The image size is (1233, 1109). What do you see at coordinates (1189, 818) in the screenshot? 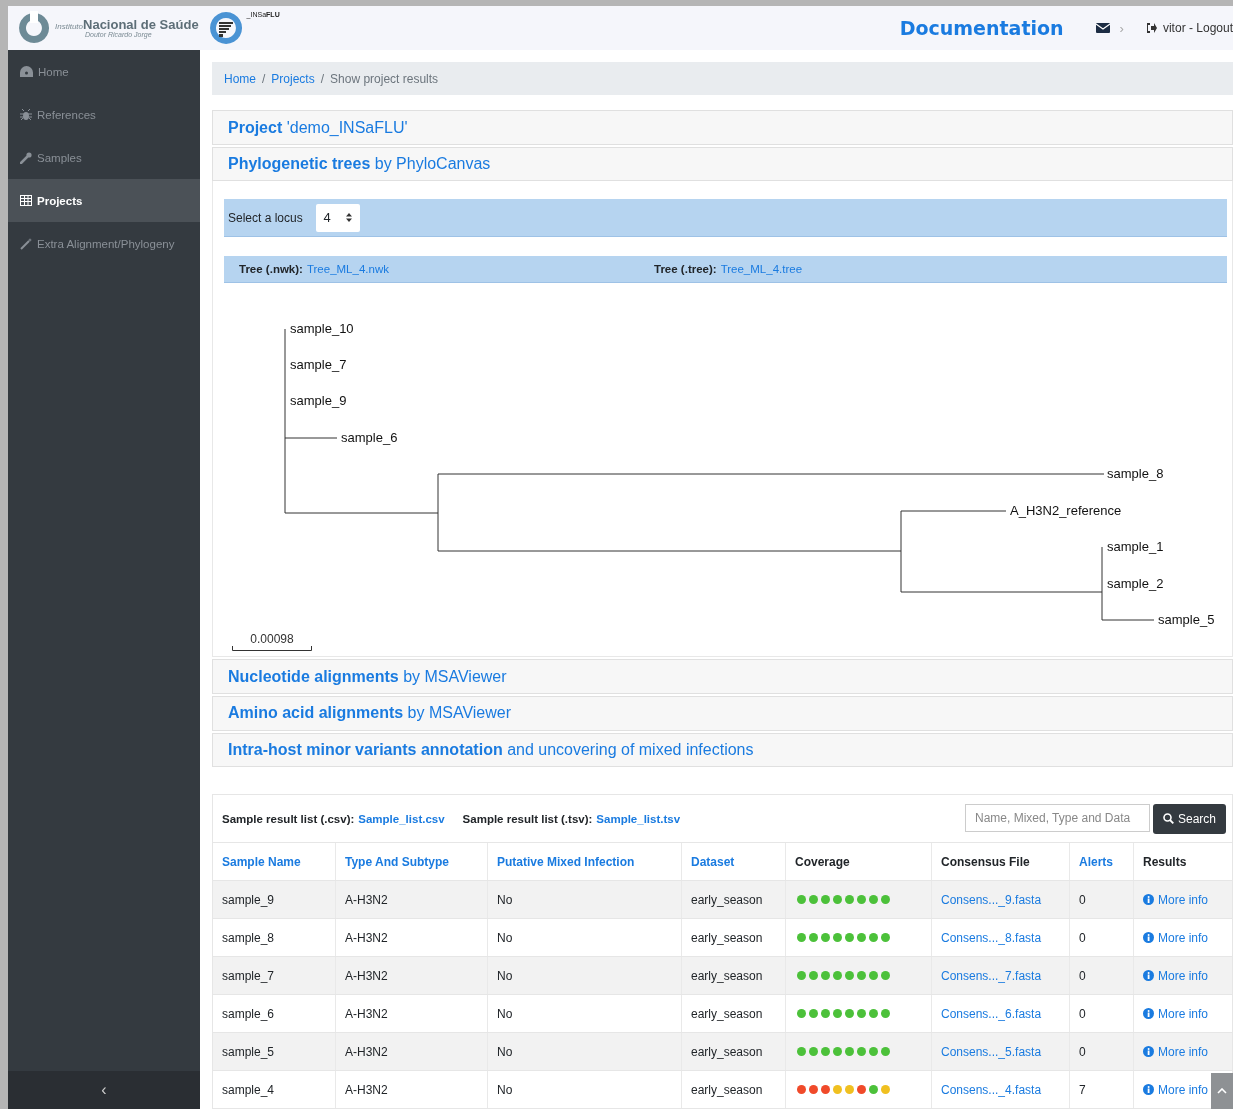
I see `search-button: Search` at bounding box center [1189, 818].